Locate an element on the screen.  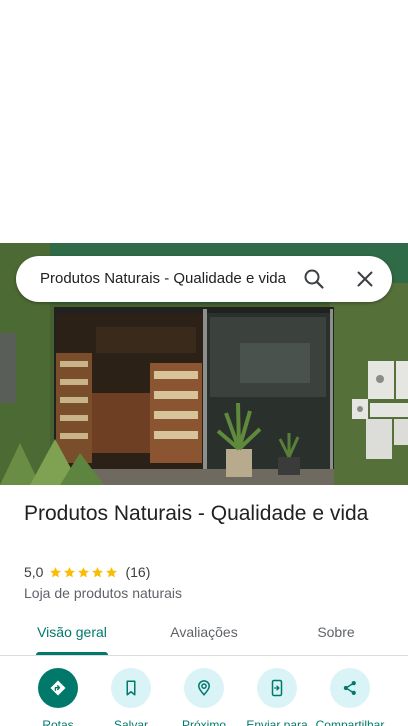
search-input: Produtos Naturais - Qualidade e vida is located at coordinates (164, 279).